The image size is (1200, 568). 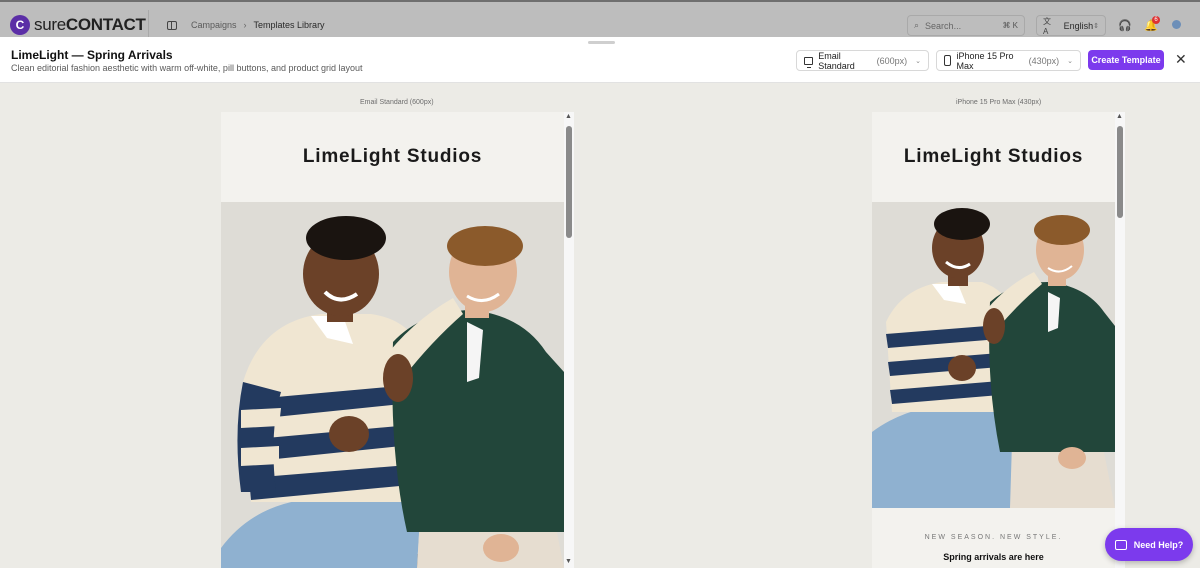 I want to click on device-size: (430px), so click(x=1044, y=60).